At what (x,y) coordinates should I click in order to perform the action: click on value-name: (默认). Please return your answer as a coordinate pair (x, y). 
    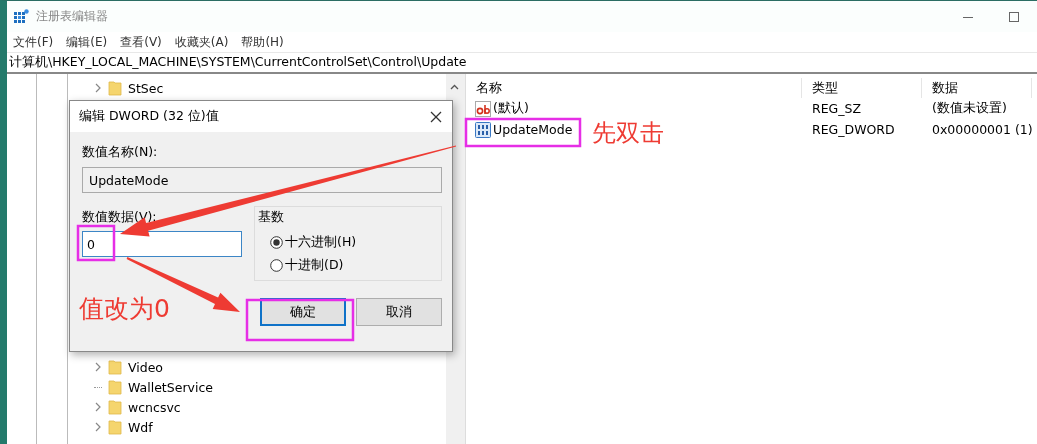
    Looking at the image, I should click on (511, 108).